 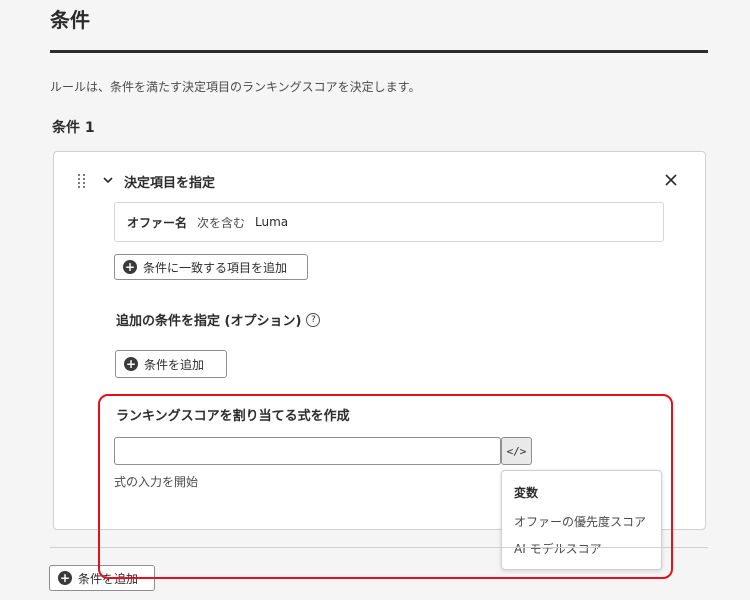 I want to click on condition-heading: 条件 1, so click(x=73, y=128).